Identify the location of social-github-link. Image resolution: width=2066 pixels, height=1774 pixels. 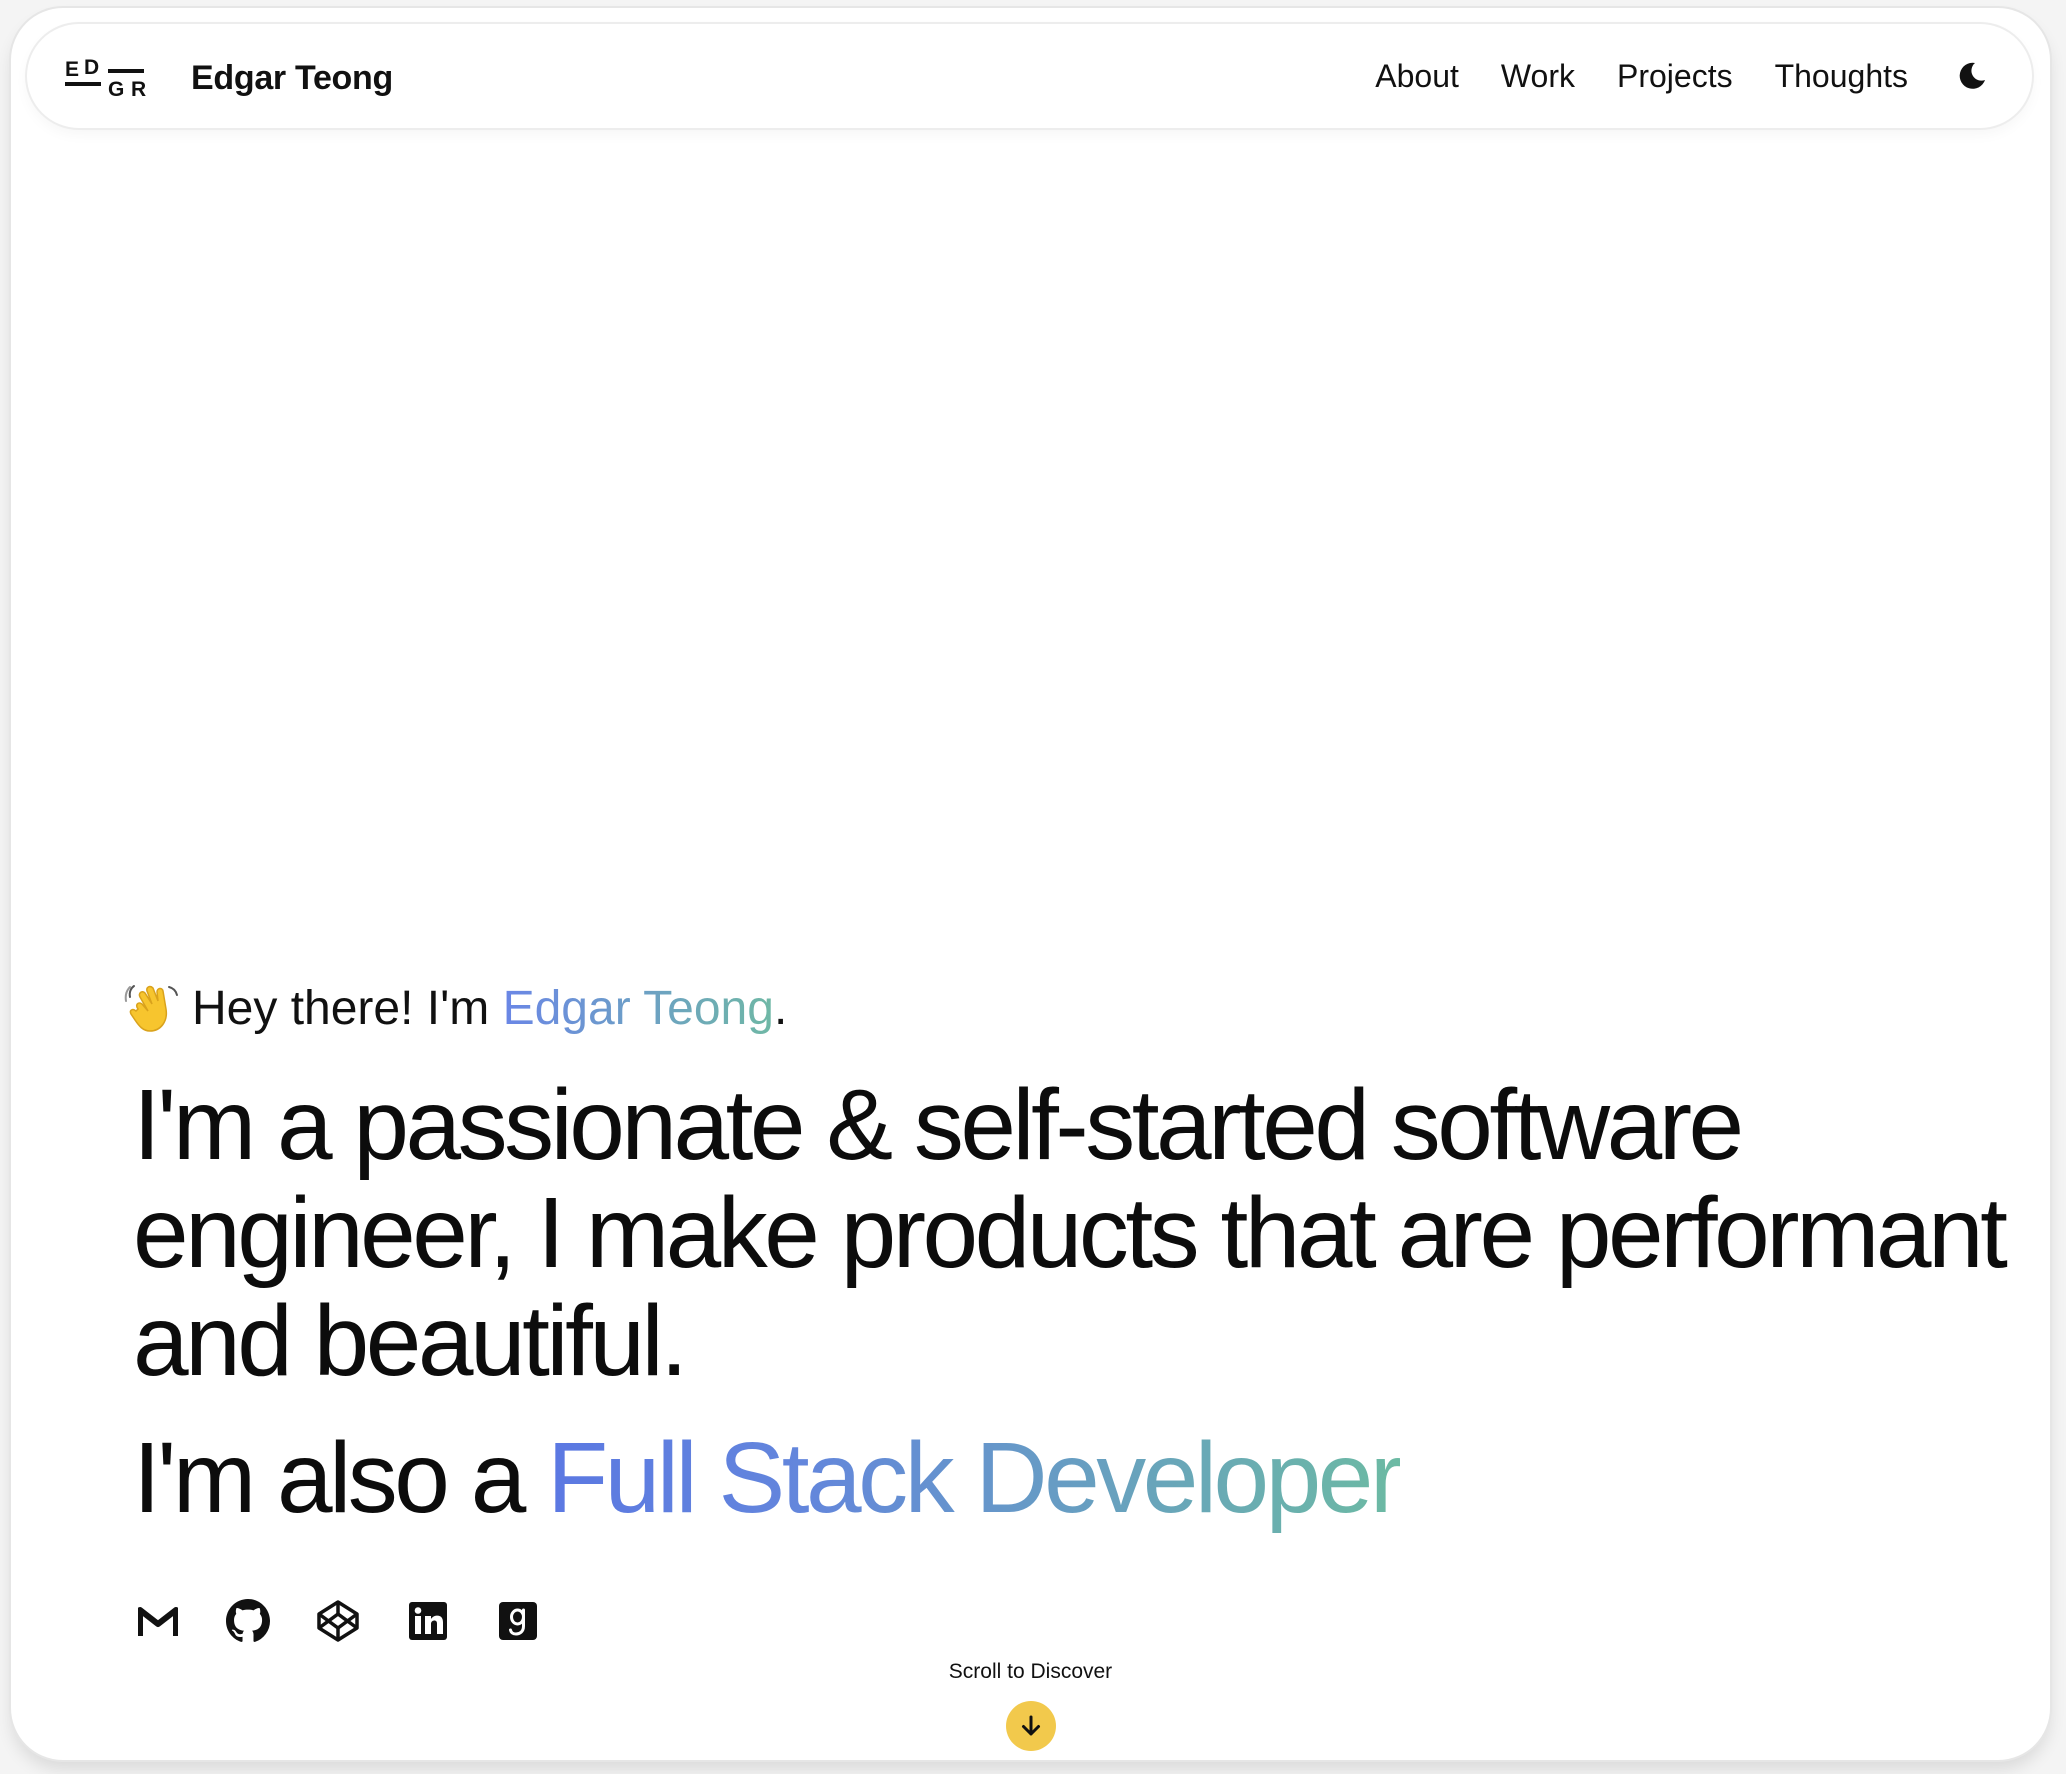
(248, 1621).